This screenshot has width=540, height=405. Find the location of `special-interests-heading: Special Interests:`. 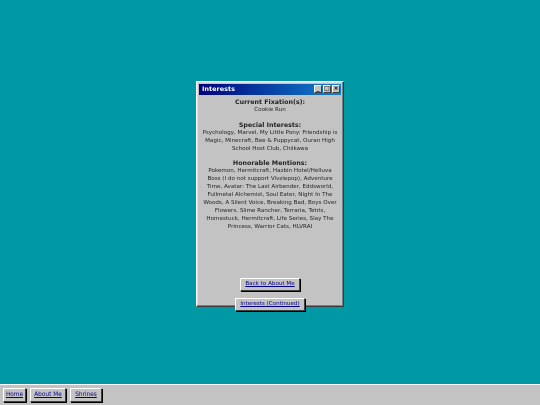

special-interests-heading: Special Interests: is located at coordinates (270, 125).